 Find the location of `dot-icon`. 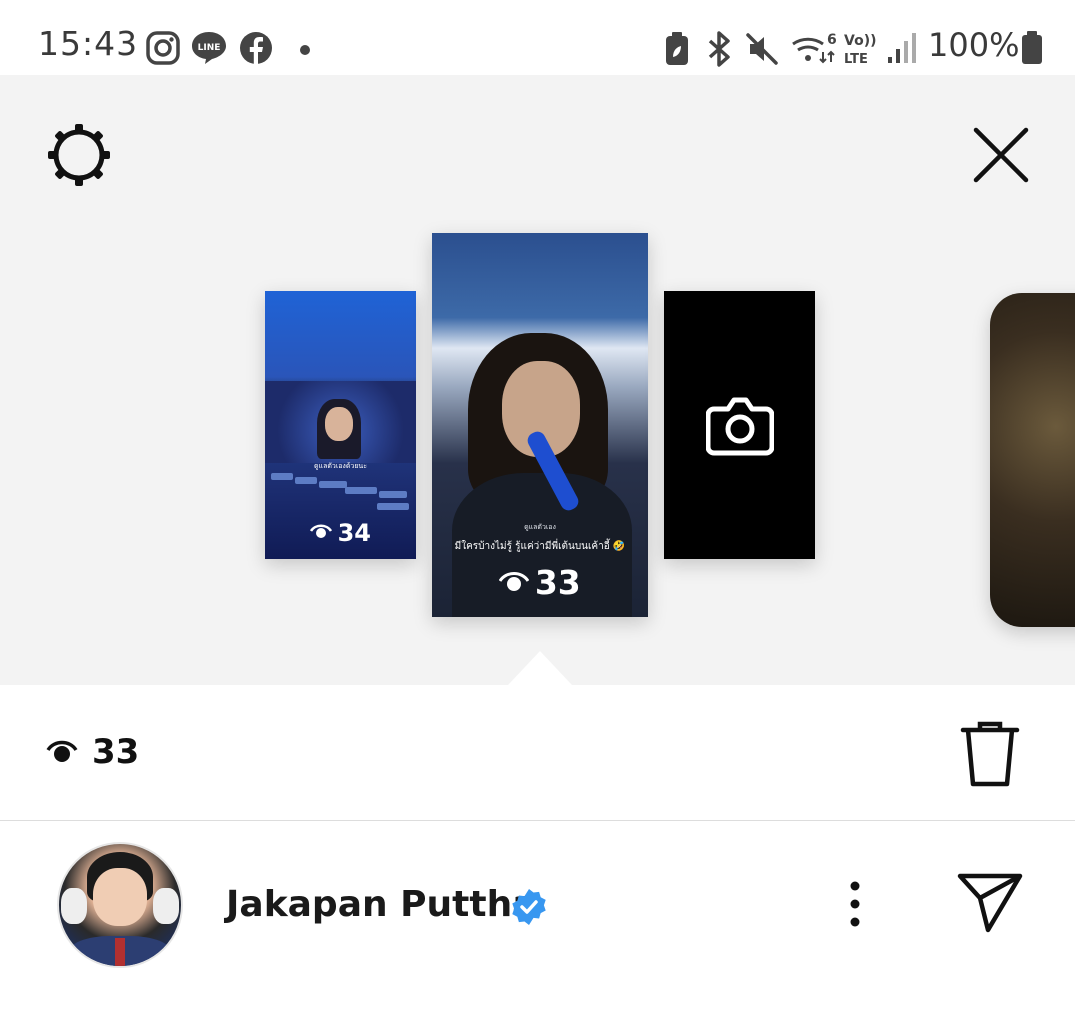

dot-icon is located at coordinates (305, 50).